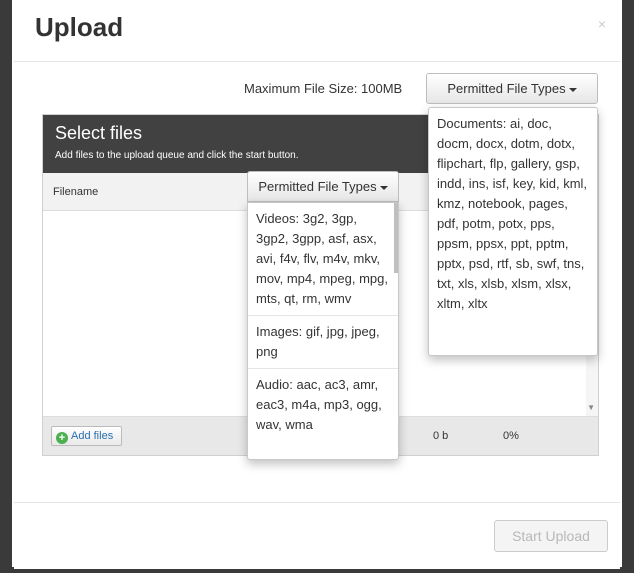 This screenshot has width=634, height=573. What do you see at coordinates (62, 438) in the screenshot?
I see `plus-icon: +` at bounding box center [62, 438].